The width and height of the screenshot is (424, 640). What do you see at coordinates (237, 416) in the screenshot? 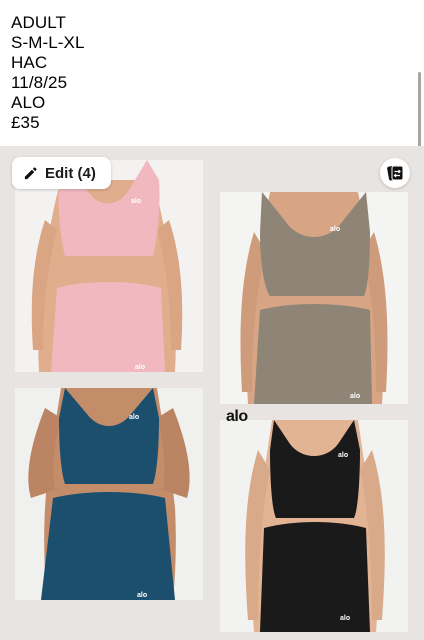
I see `stray-brand-text: alo` at bounding box center [237, 416].